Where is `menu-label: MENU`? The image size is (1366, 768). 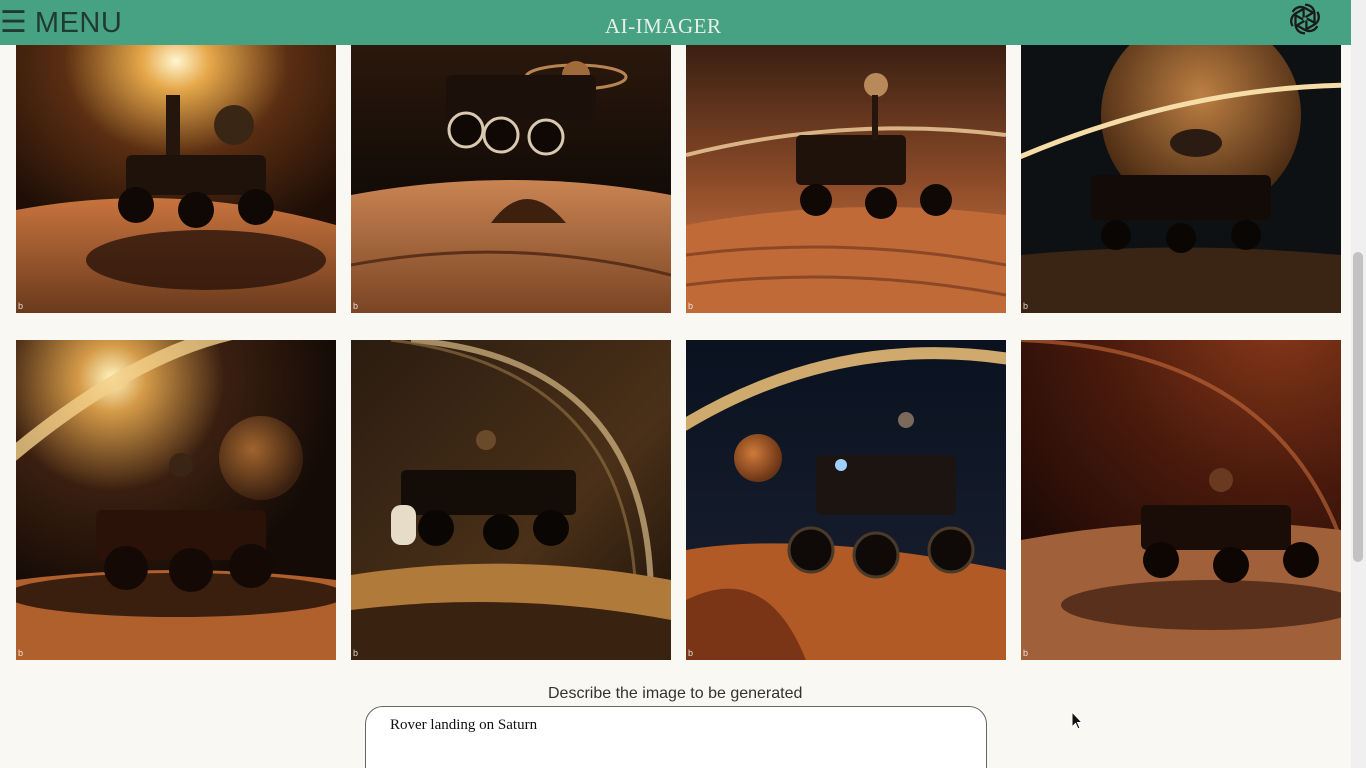
menu-label: MENU is located at coordinates (78, 22).